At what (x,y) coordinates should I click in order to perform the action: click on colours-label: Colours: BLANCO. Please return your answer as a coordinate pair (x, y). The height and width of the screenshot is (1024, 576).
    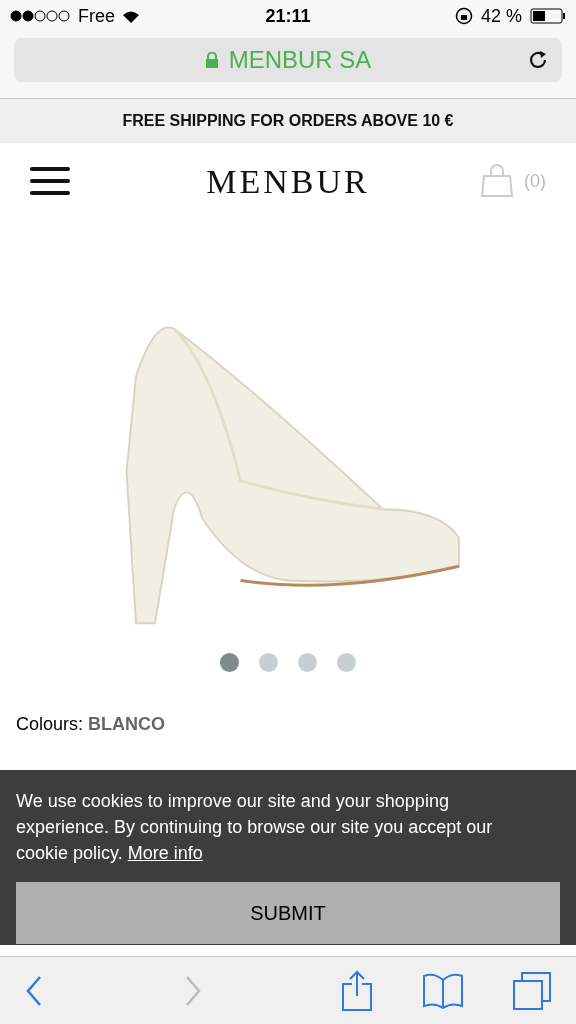
    Looking at the image, I should click on (91, 724).